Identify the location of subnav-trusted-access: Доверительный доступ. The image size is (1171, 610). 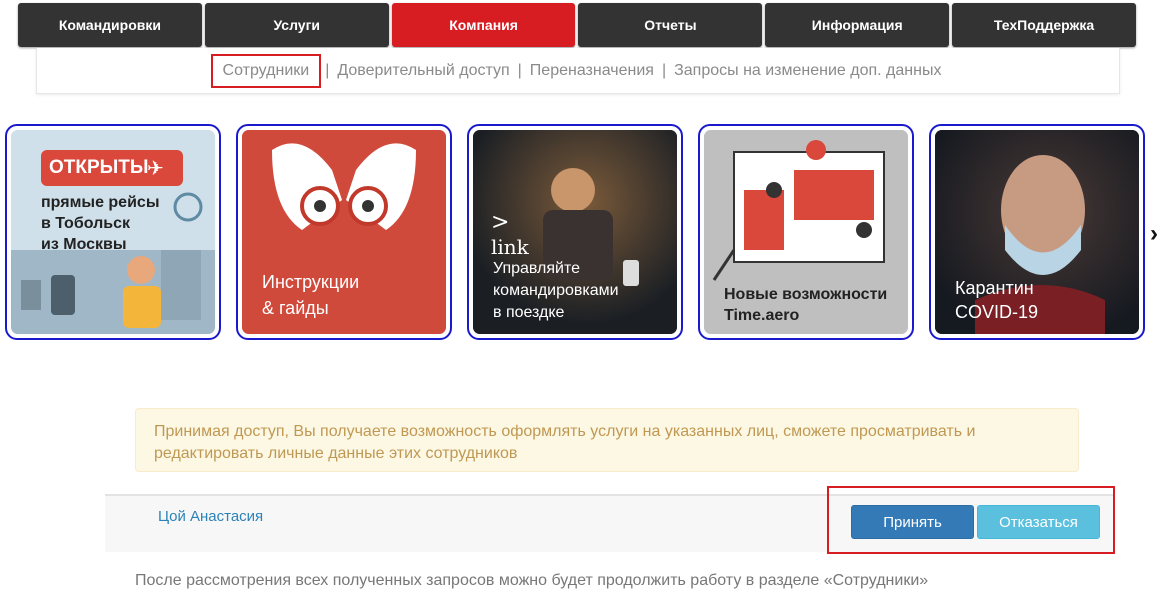
(423, 71).